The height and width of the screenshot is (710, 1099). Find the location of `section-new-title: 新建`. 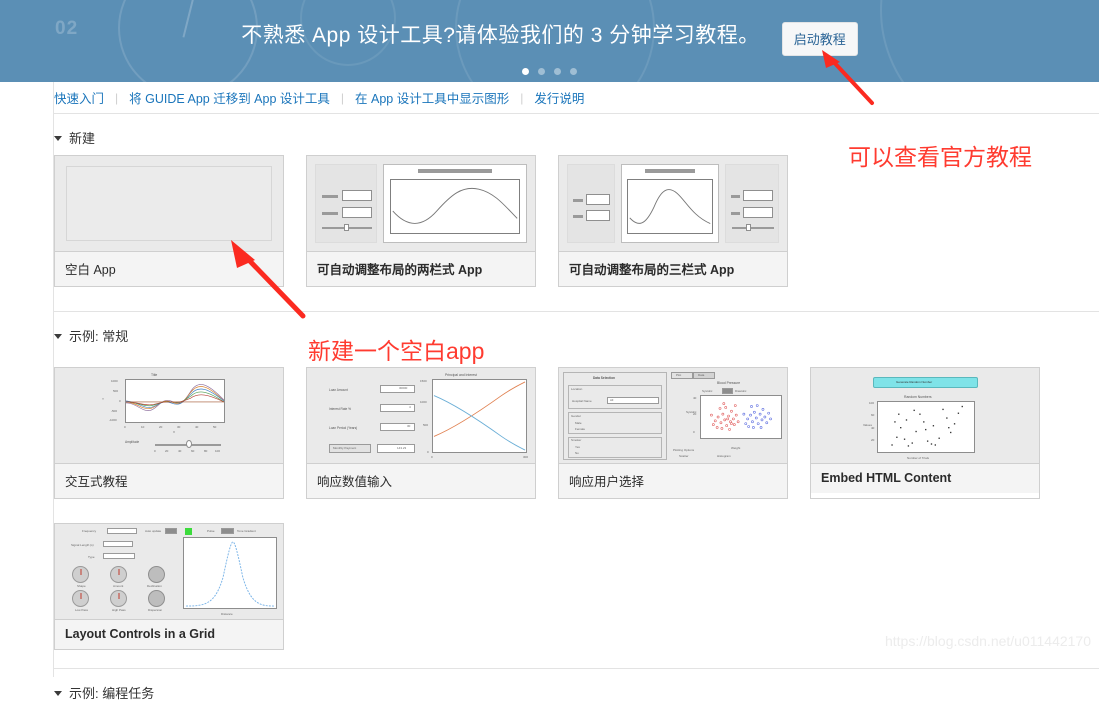

section-new-title: 新建 is located at coordinates (82, 138).